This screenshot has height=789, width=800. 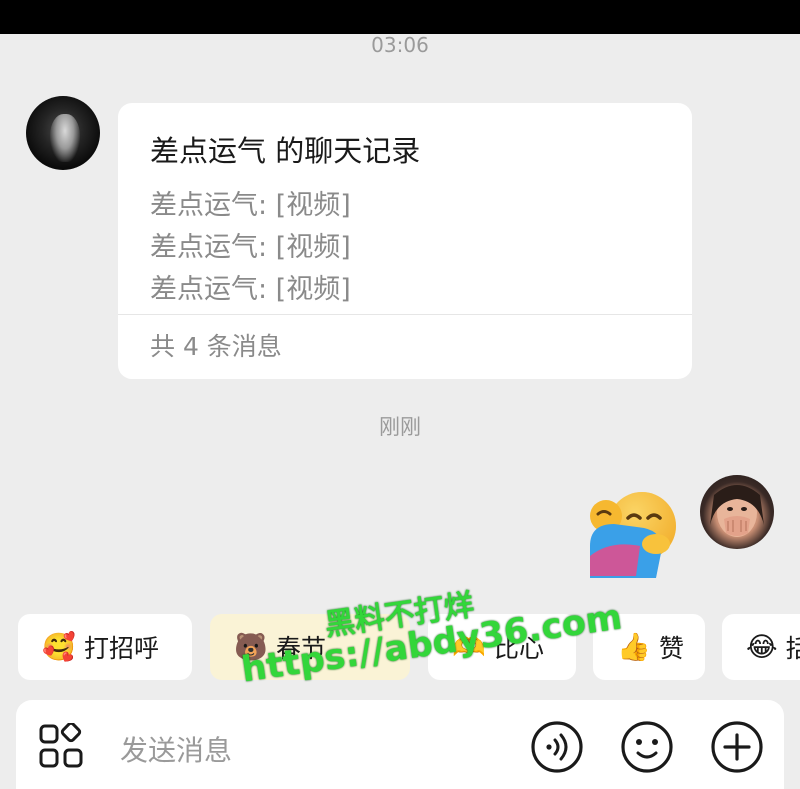 I want to click on quick-reply-chip: 👍 赞, so click(x=649, y=647).